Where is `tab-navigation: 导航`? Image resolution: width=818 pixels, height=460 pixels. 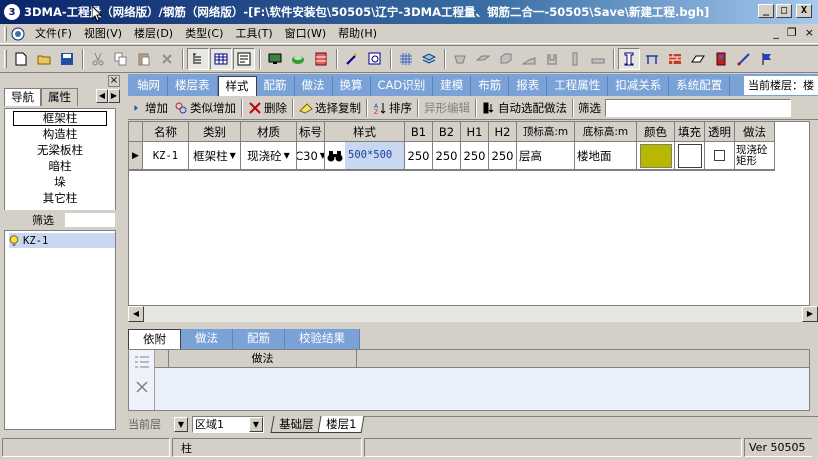
tab-navigation: 导航 is located at coordinates (22, 97).